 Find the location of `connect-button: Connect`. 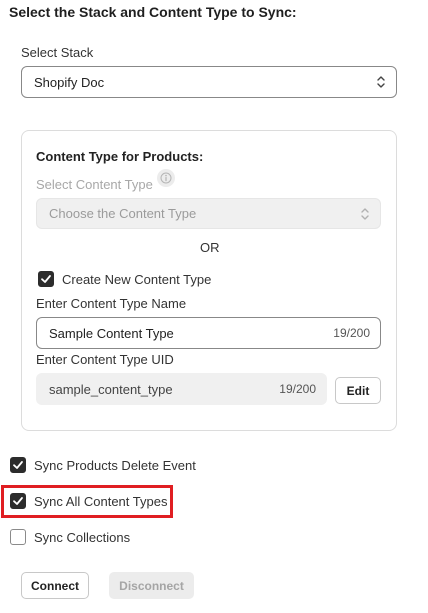

connect-button: Connect is located at coordinates (55, 585).